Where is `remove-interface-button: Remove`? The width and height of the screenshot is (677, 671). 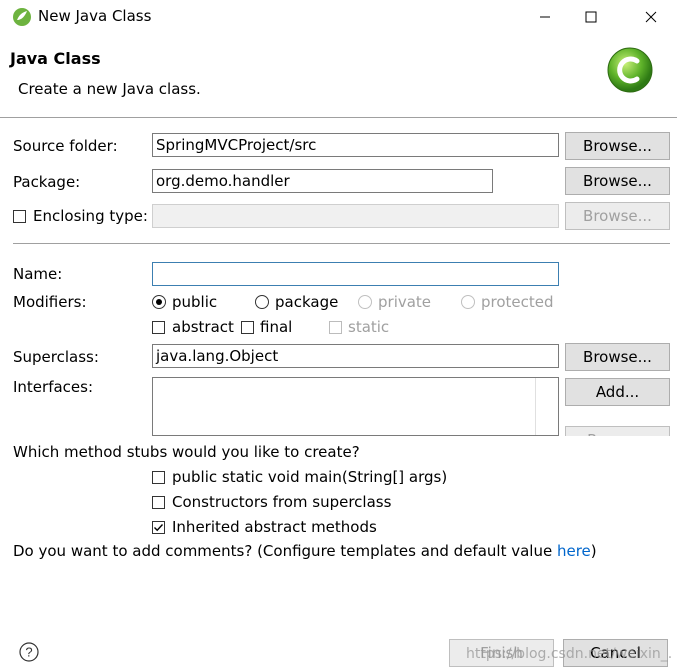
remove-interface-button: Remove is located at coordinates (617, 431).